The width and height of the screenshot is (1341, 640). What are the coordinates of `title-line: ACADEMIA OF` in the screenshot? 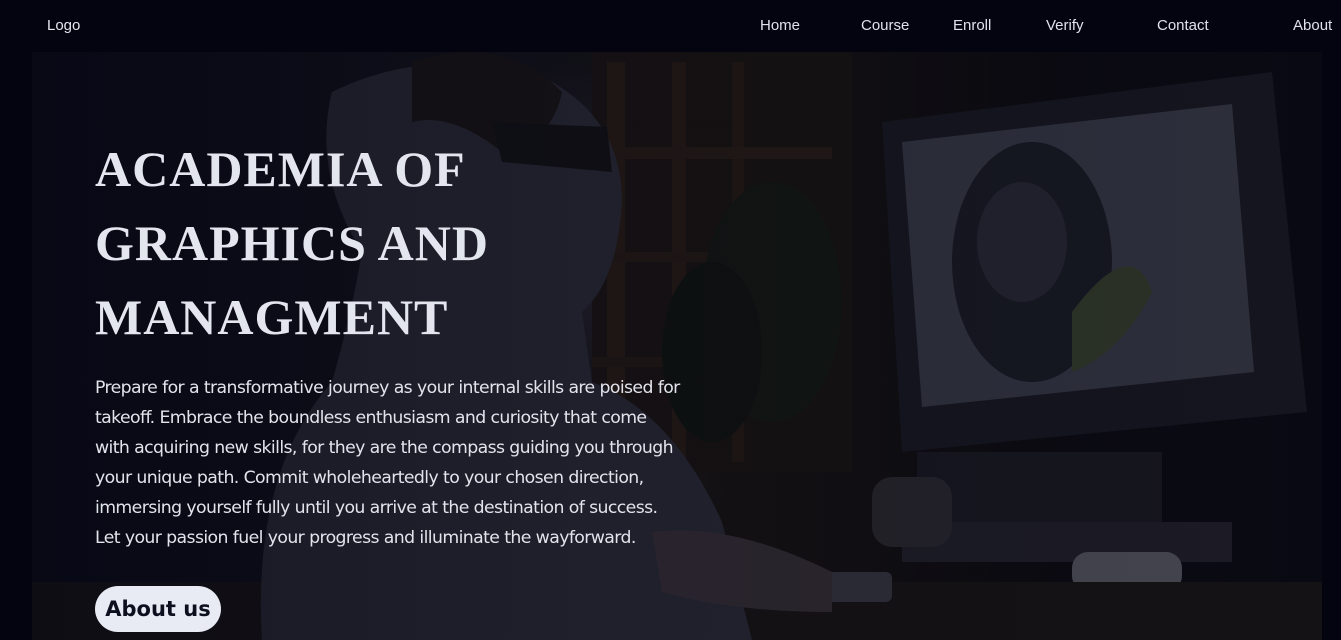 It's located at (280, 169).